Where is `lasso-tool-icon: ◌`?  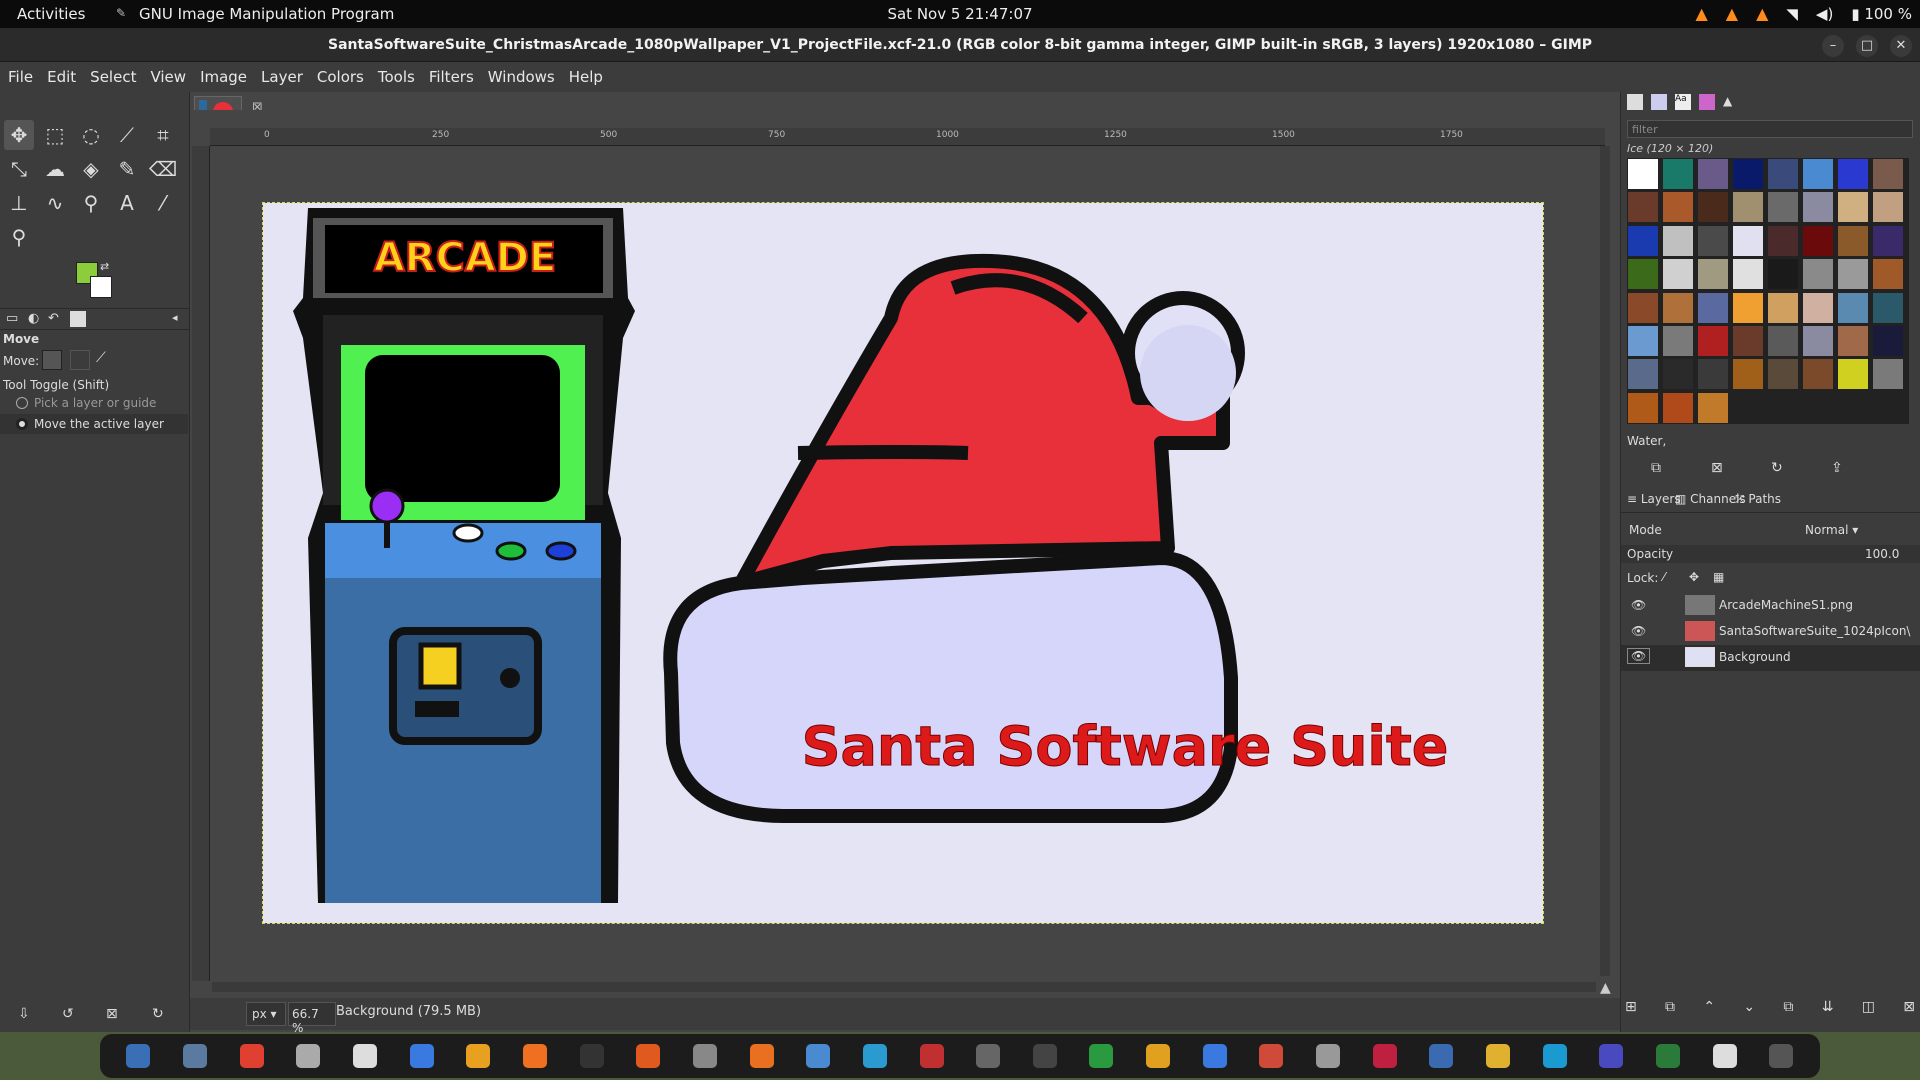 lasso-tool-icon: ◌ is located at coordinates (91, 135).